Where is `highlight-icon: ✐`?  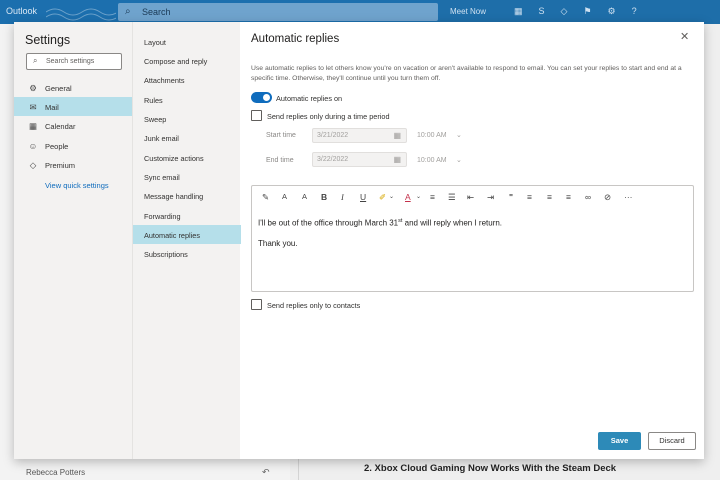 highlight-icon: ✐ is located at coordinates (382, 197).